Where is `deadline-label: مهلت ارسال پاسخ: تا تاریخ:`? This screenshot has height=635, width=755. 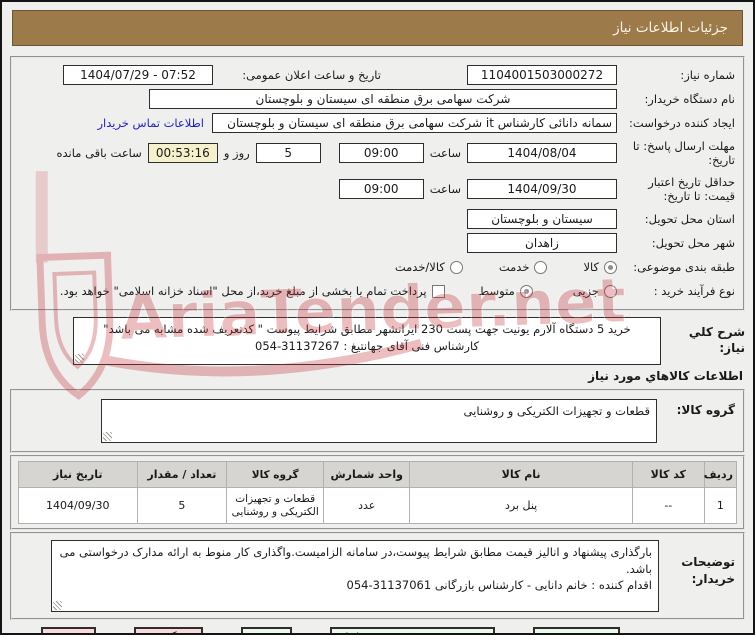
deadline-label: مهلت ارسال پاسخ: تا تاریخ: is located at coordinates (683, 152).